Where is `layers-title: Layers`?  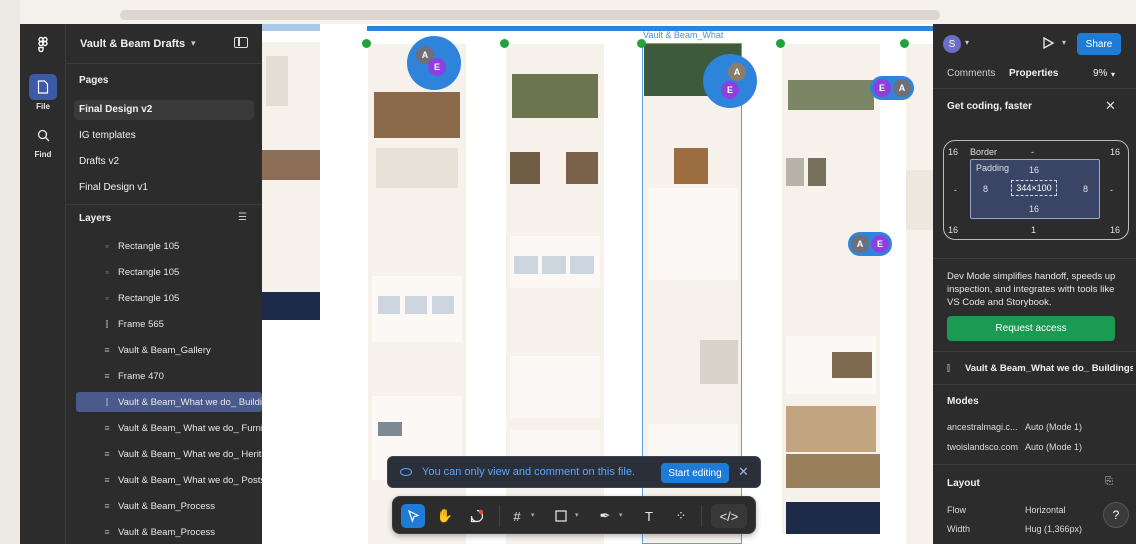 layers-title: Layers is located at coordinates (95, 218).